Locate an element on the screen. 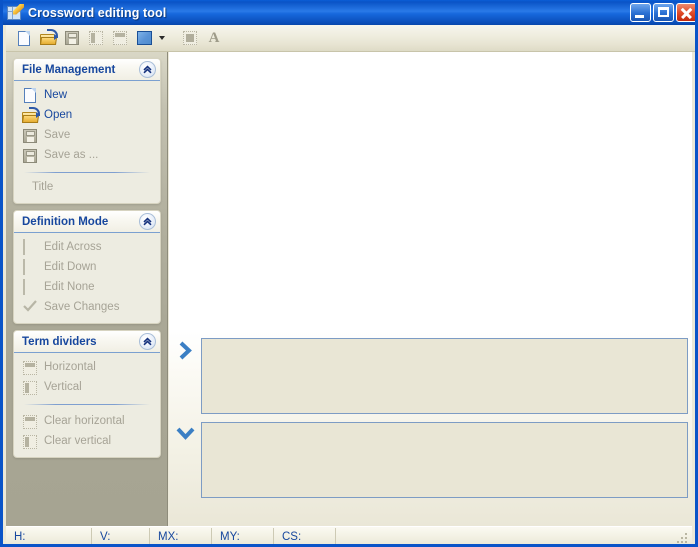 The image size is (698, 547). panel-definition-mode-collapse-button is located at coordinates (147, 221).